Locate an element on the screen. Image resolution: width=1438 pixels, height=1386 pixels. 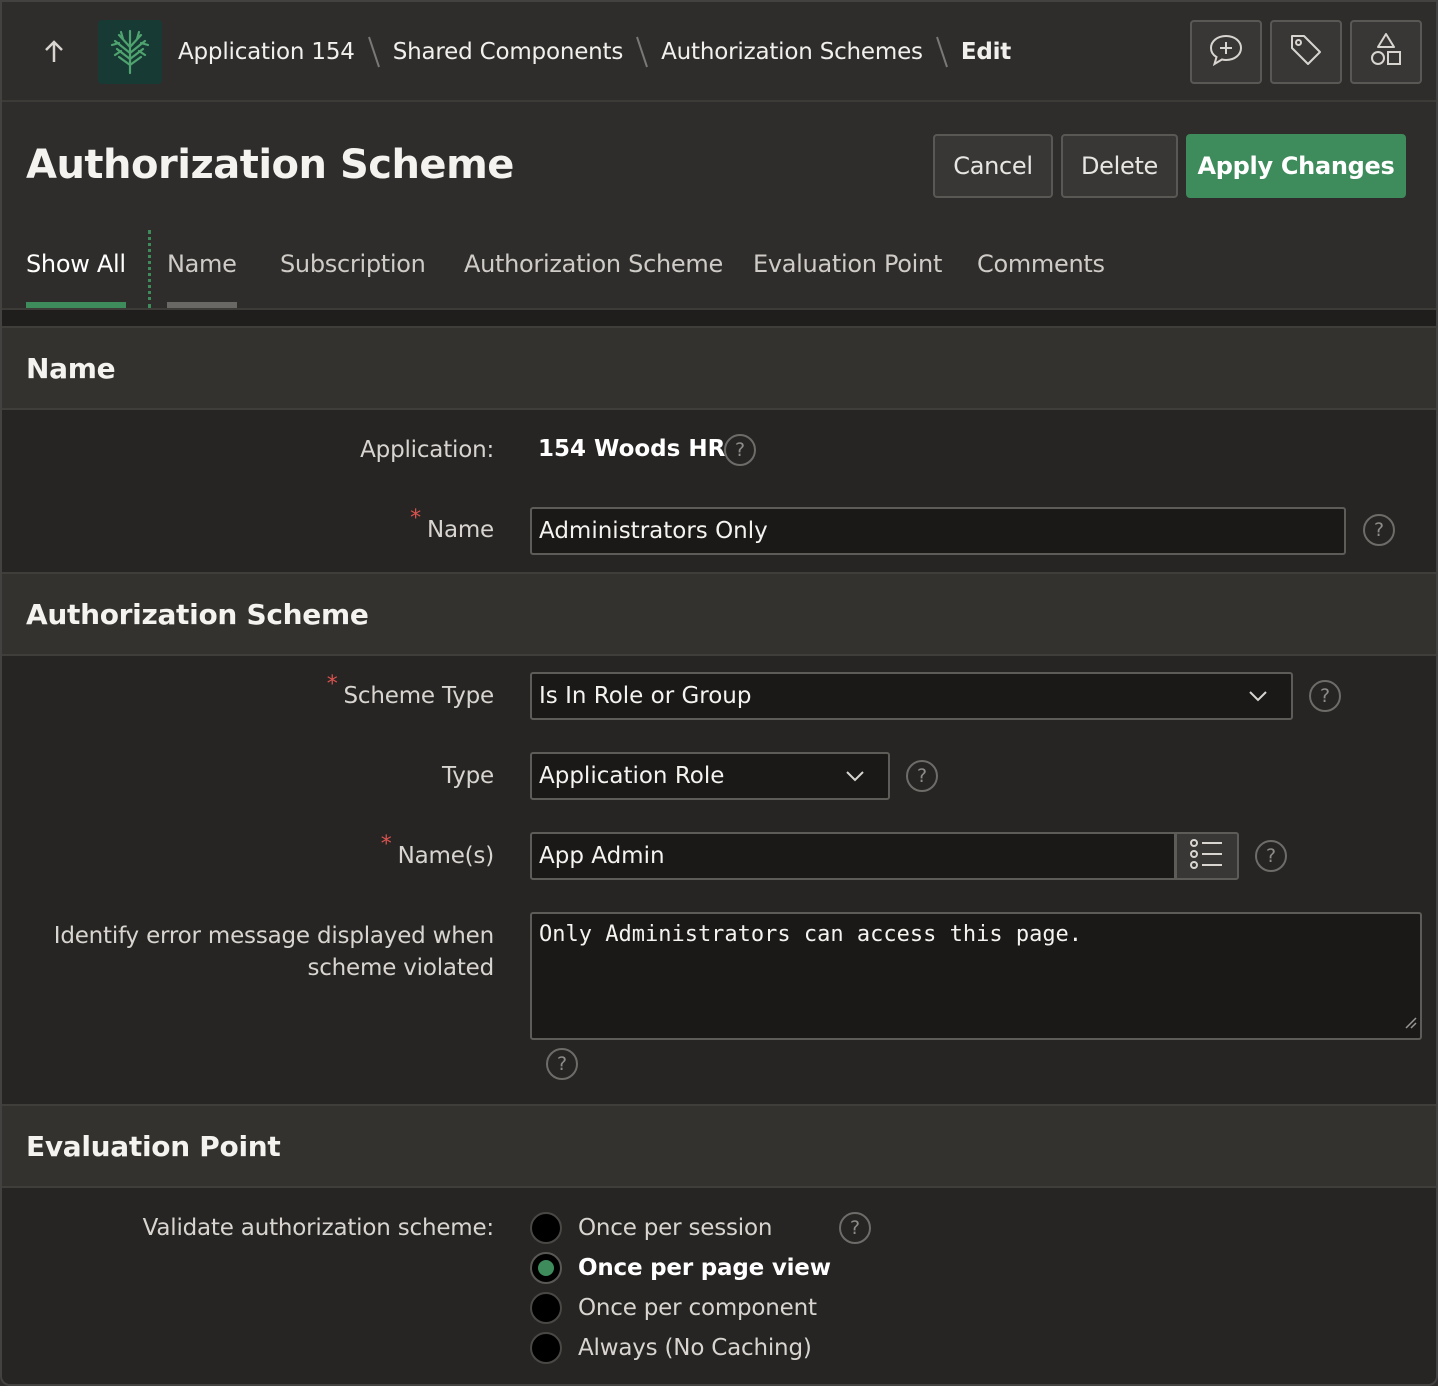
shapes-icon is located at coordinates (1386, 52).